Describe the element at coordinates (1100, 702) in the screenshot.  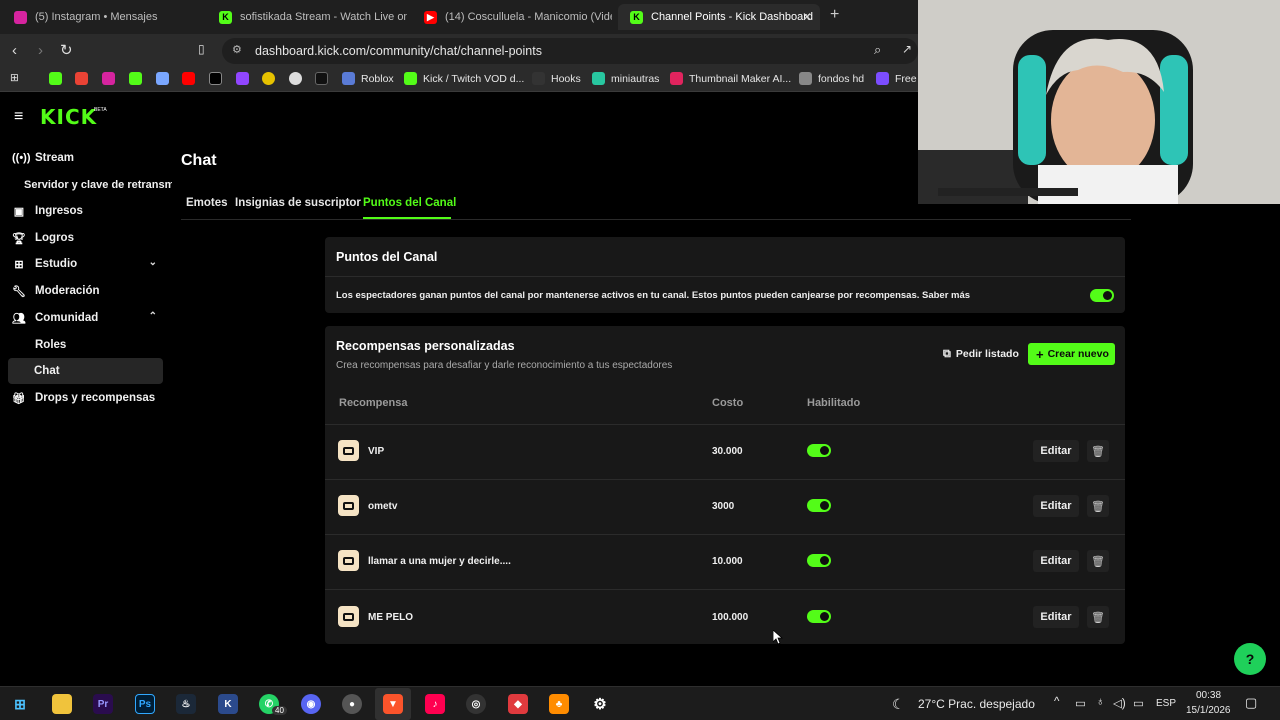
I see `microphone-icon: ♁` at that location.